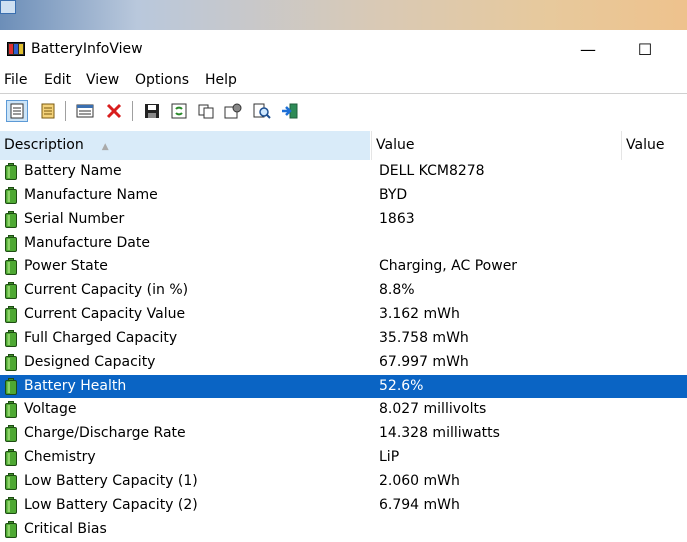 The image size is (687, 542). I want to click on save-button, so click(152, 111).